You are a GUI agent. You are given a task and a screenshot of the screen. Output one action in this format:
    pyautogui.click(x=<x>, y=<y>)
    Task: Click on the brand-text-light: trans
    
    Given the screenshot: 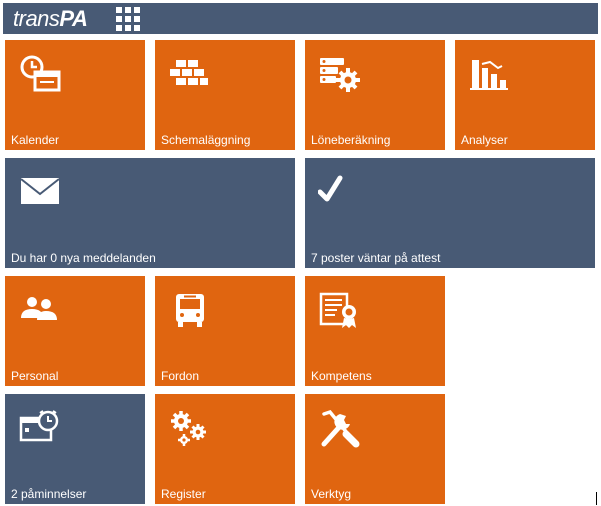 What is the action you would take?
    pyautogui.click(x=36, y=18)
    